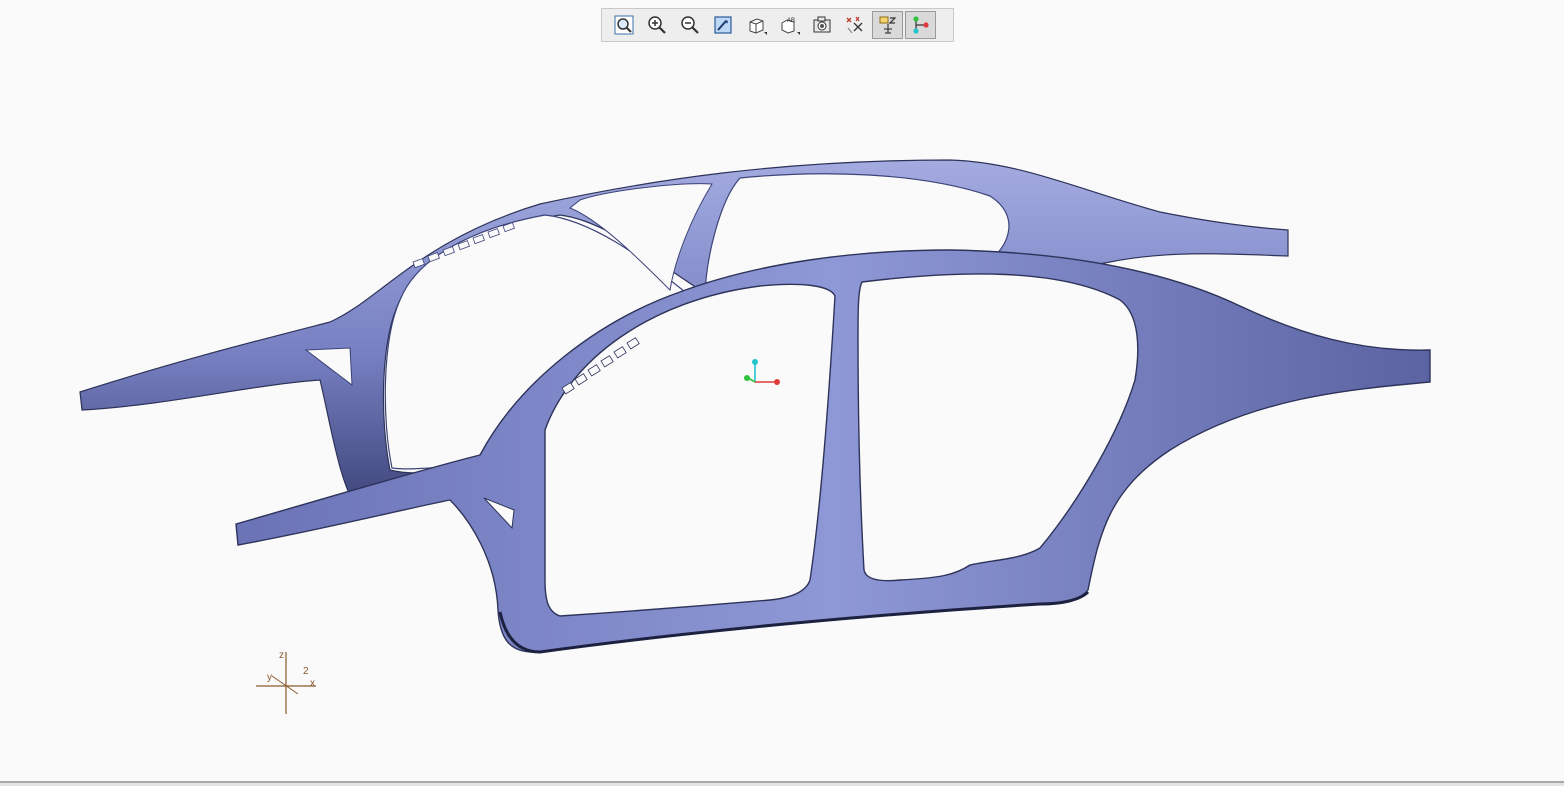 This screenshot has width=1564, height=786. Describe the element at coordinates (281, 655) in the screenshot. I see `axis-z-label: z` at that location.